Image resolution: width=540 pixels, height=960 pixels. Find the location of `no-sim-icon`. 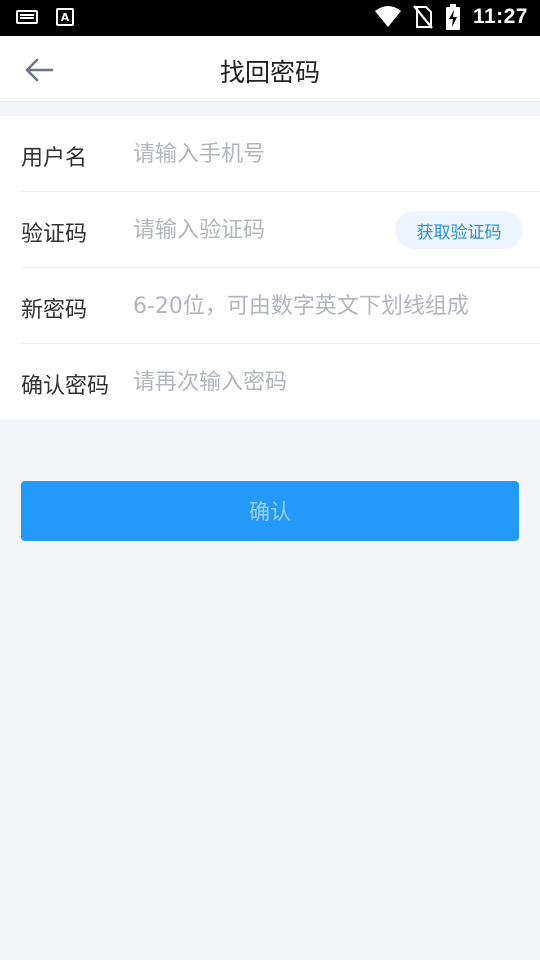

no-sim-icon is located at coordinates (423, 17).